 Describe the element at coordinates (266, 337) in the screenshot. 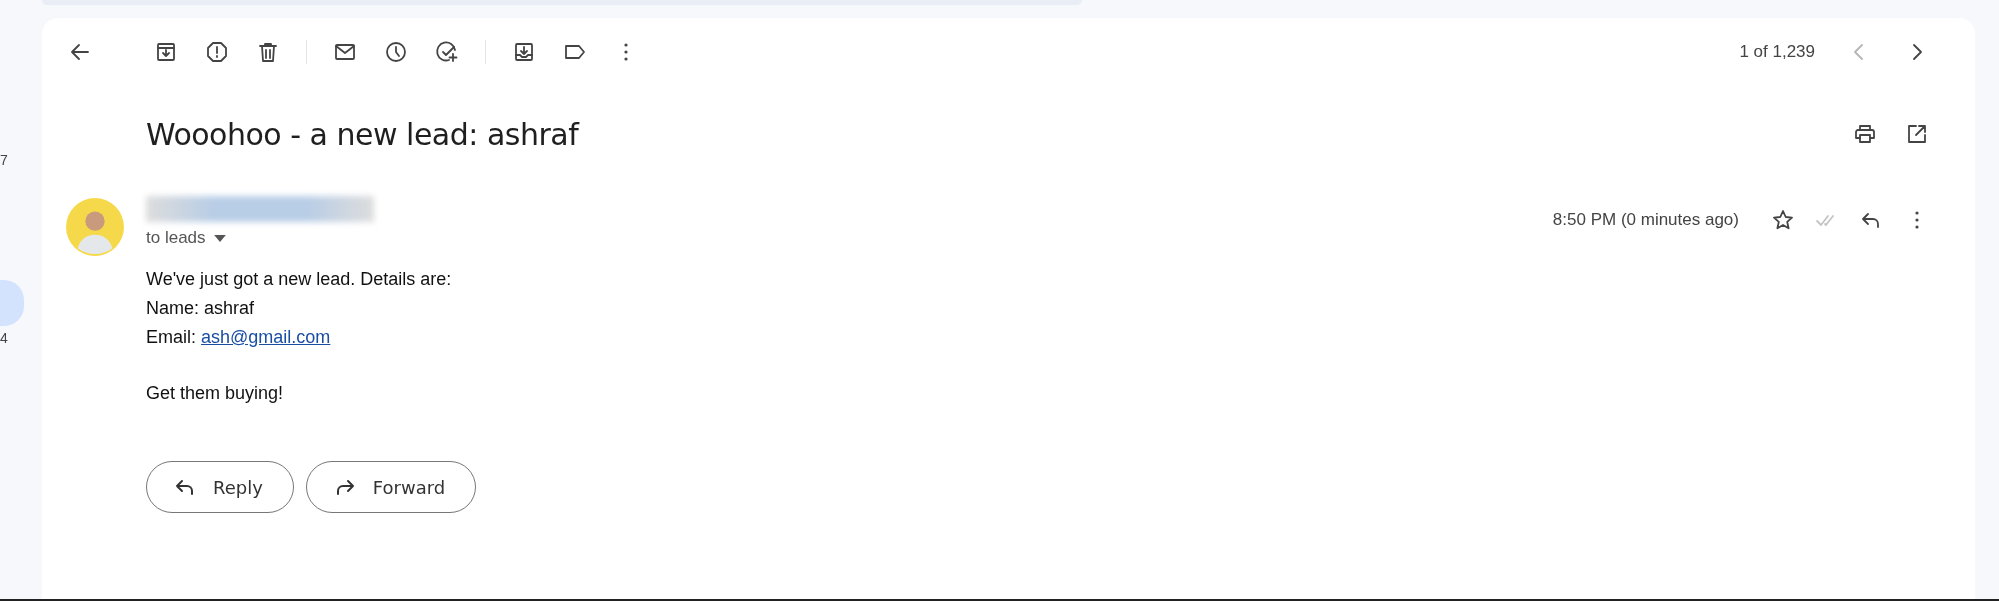

I see `email-link: ash@gmail.com` at that location.